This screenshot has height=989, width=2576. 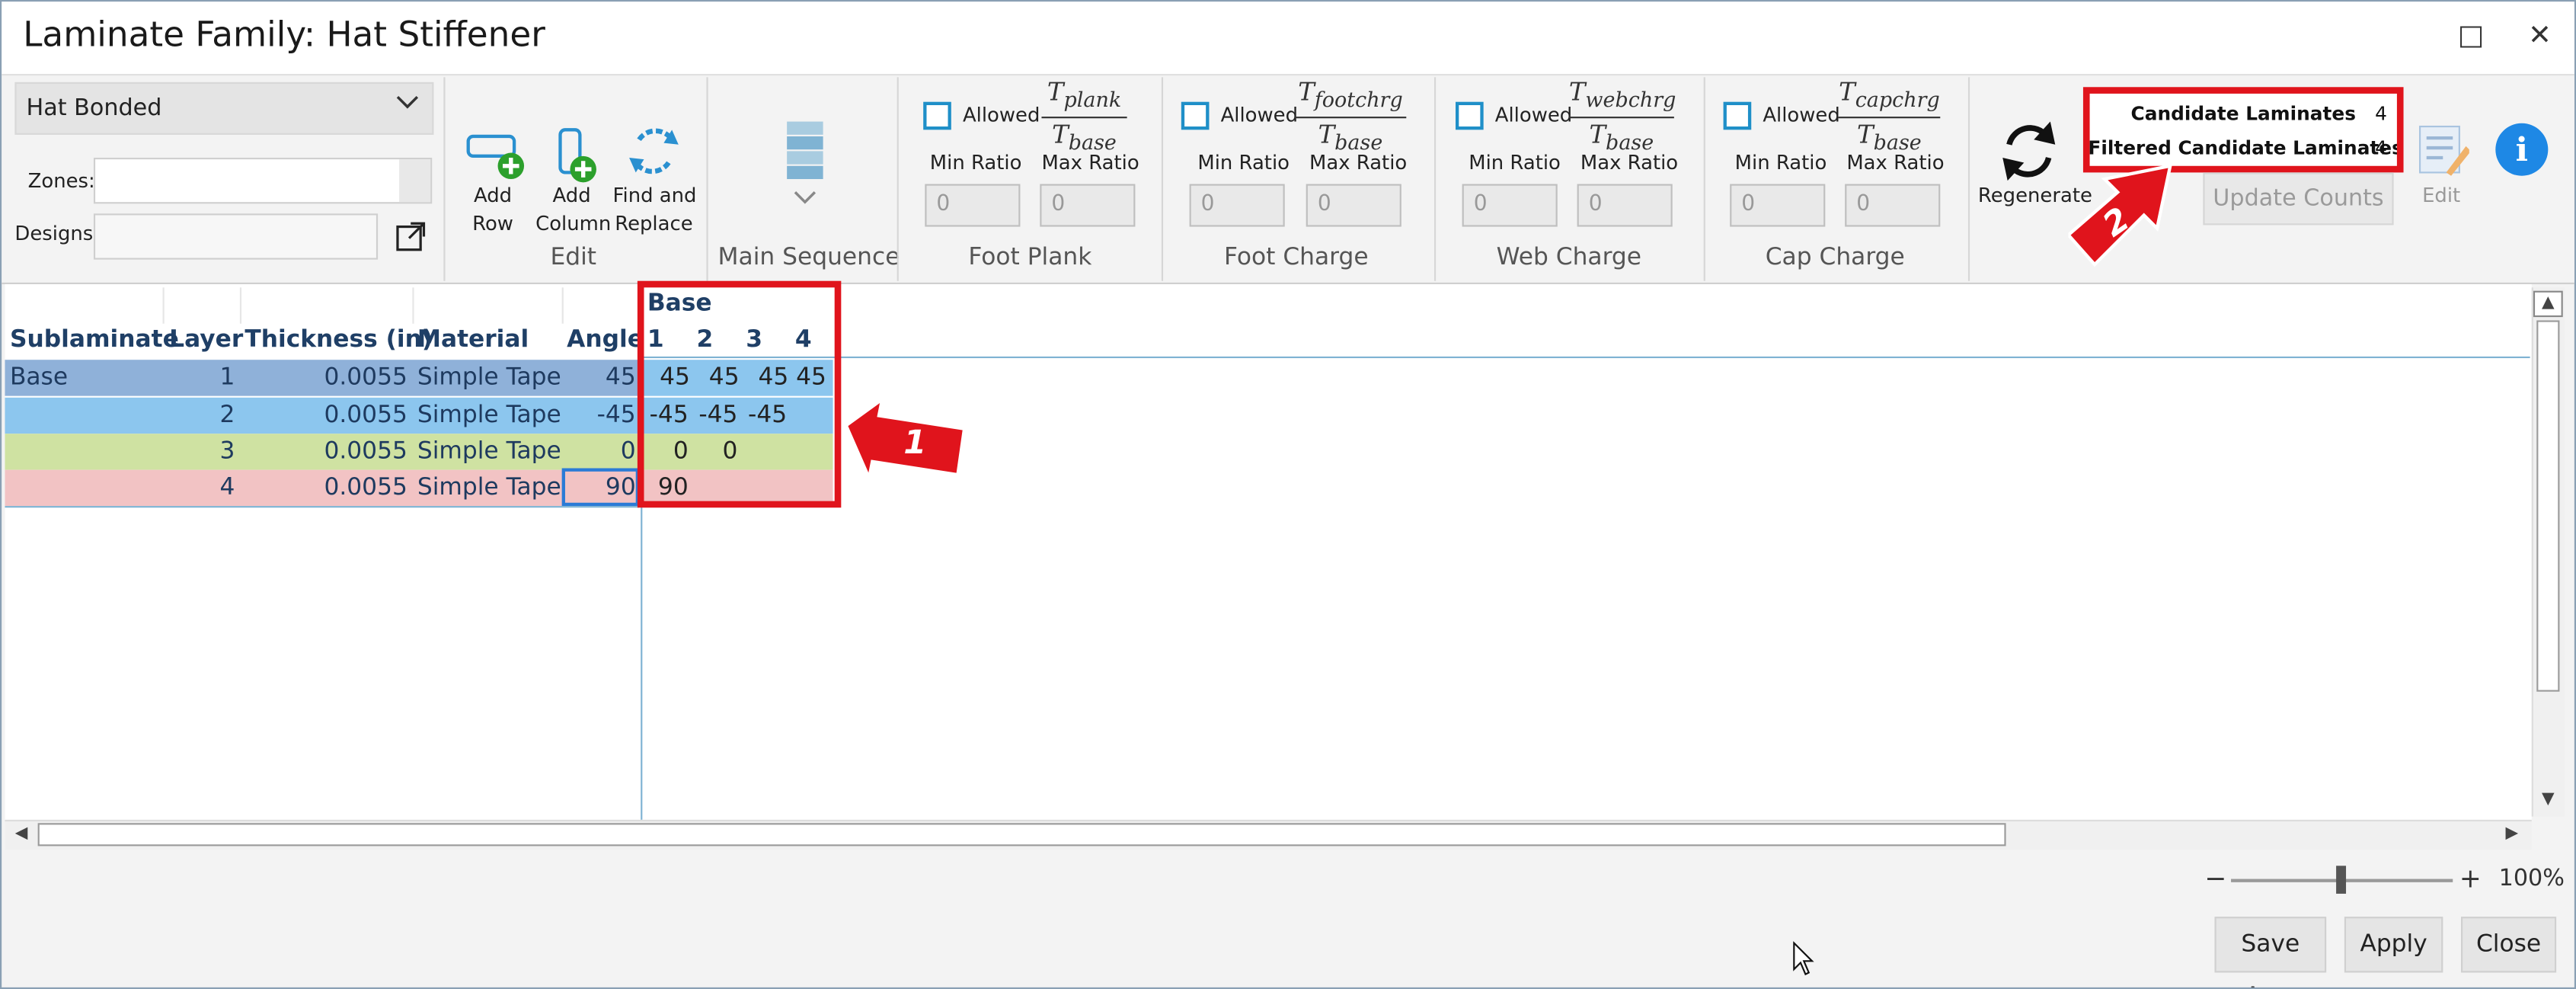 What do you see at coordinates (574, 258) in the screenshot?
I see `edit-group-label: Edit` at bounding box center [574, 258].